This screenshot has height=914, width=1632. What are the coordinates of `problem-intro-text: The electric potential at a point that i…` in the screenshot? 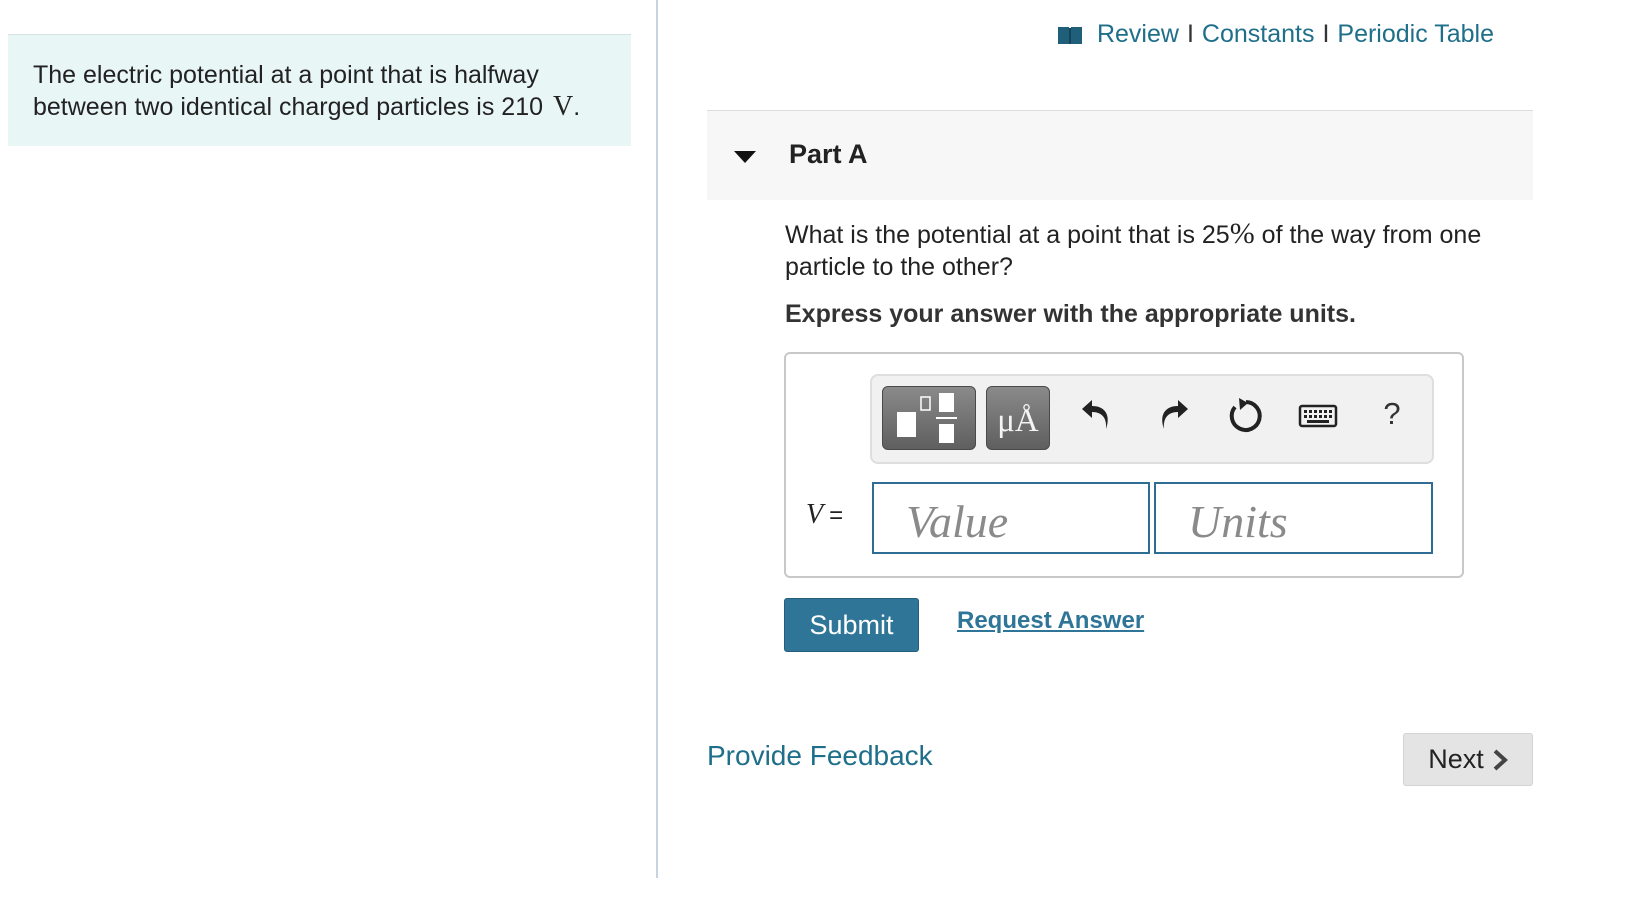 It's located at (288, 91).